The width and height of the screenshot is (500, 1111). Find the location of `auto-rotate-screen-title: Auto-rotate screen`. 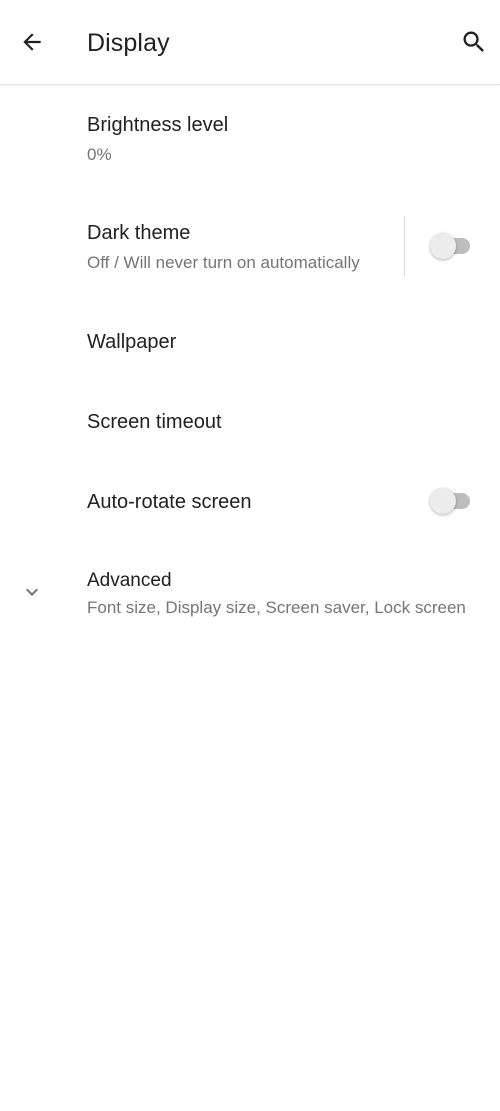

auto-rotate-screen-title: Auto-rotate screen is located at coordinates (169, 502).